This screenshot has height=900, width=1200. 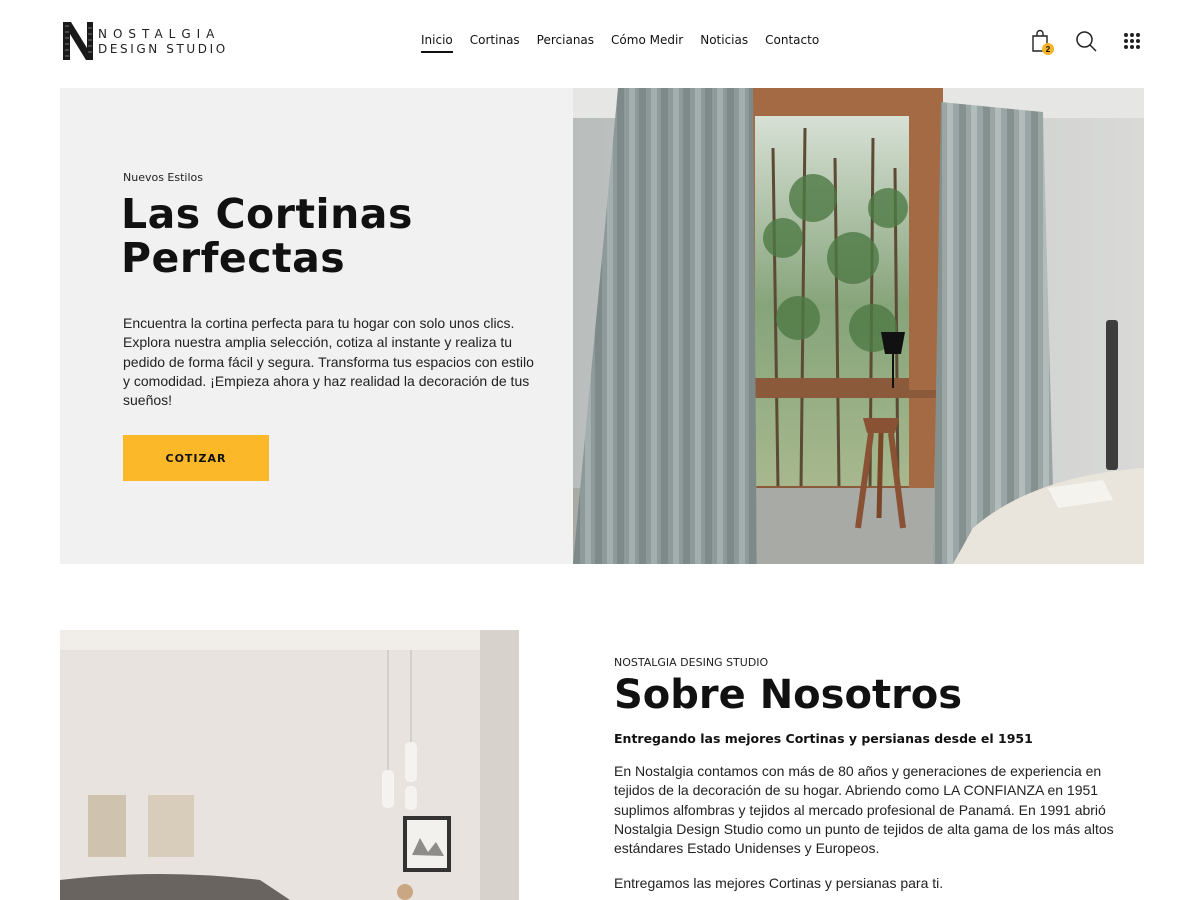 I want to click on living-room-illustration, so click(x=289, y=765).